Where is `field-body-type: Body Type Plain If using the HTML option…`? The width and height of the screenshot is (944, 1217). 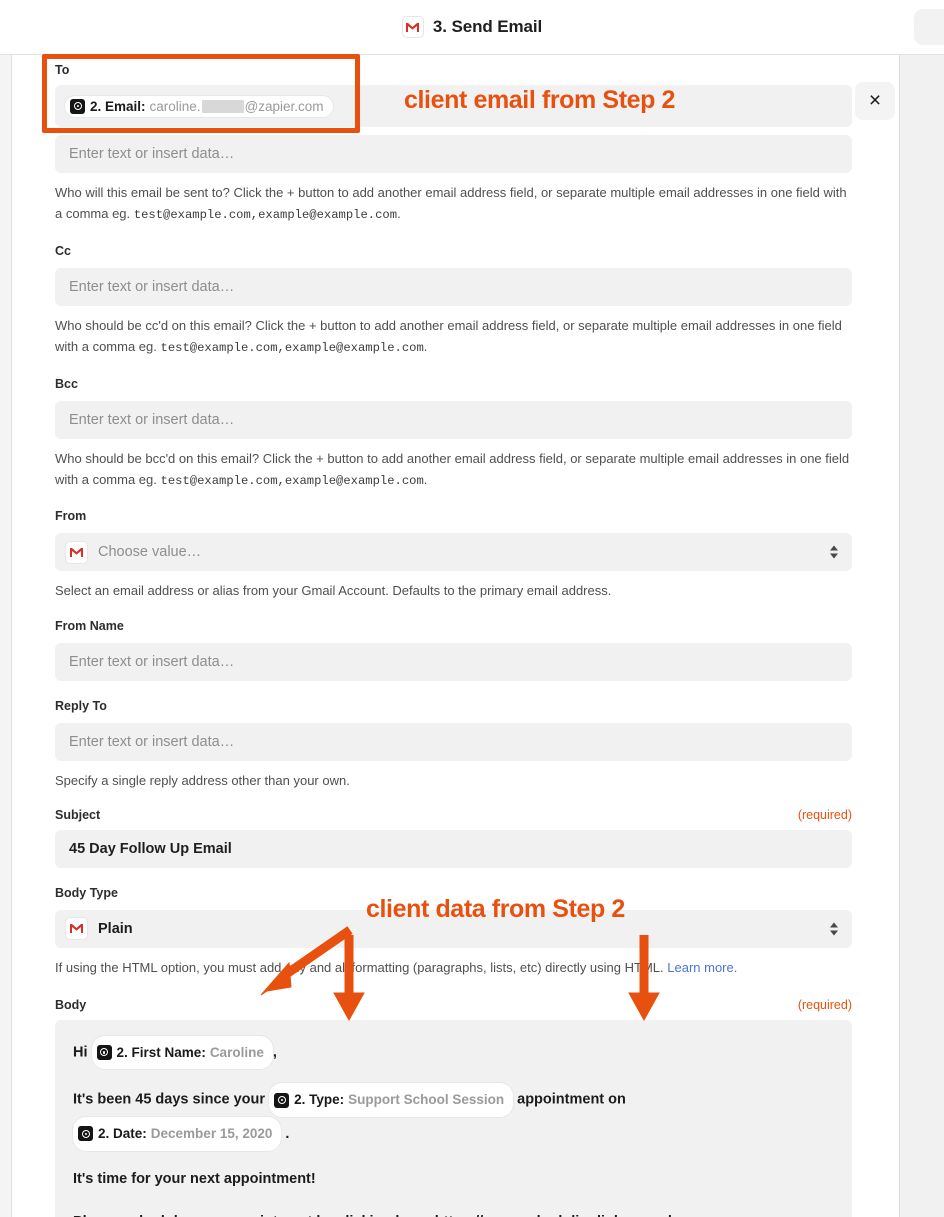
field-body-type: Body Type Plain If using the HTML option… is located at coordinates (456, 931).